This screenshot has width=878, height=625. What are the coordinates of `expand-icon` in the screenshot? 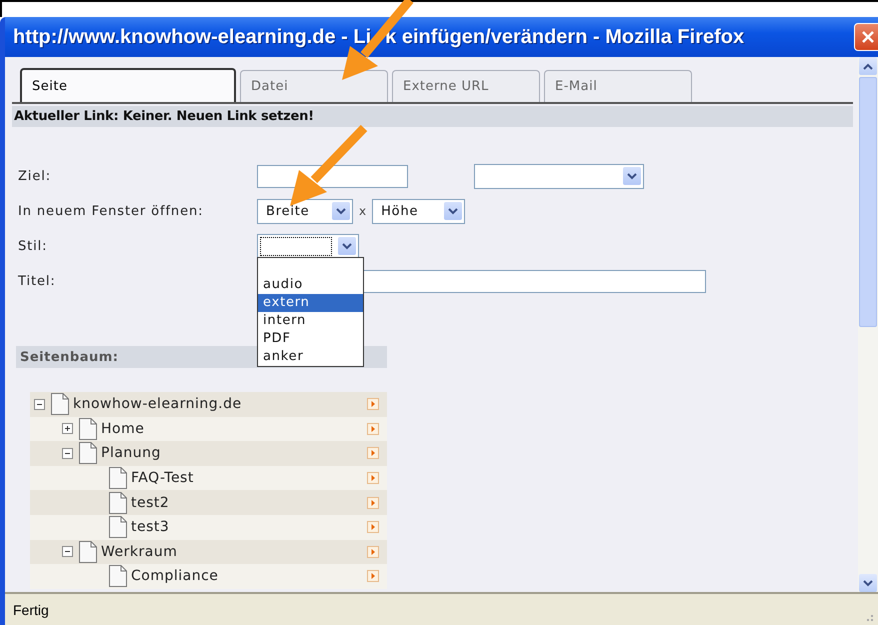 It's located at (67, 428).